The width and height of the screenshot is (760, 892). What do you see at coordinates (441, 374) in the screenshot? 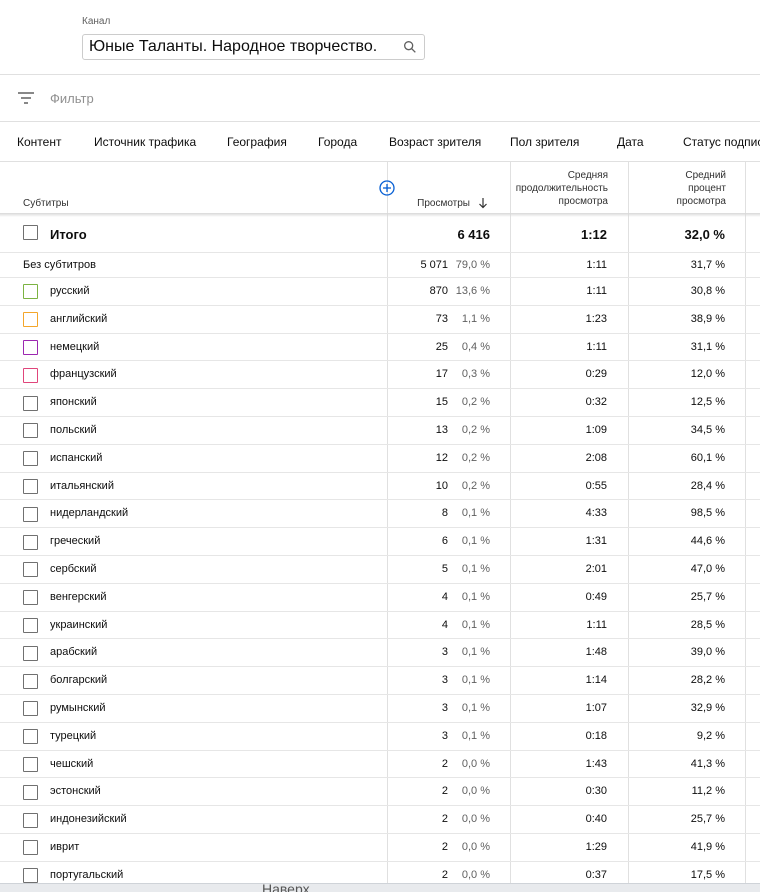
I see `row-views: 17` at bounding box center [441, 374].